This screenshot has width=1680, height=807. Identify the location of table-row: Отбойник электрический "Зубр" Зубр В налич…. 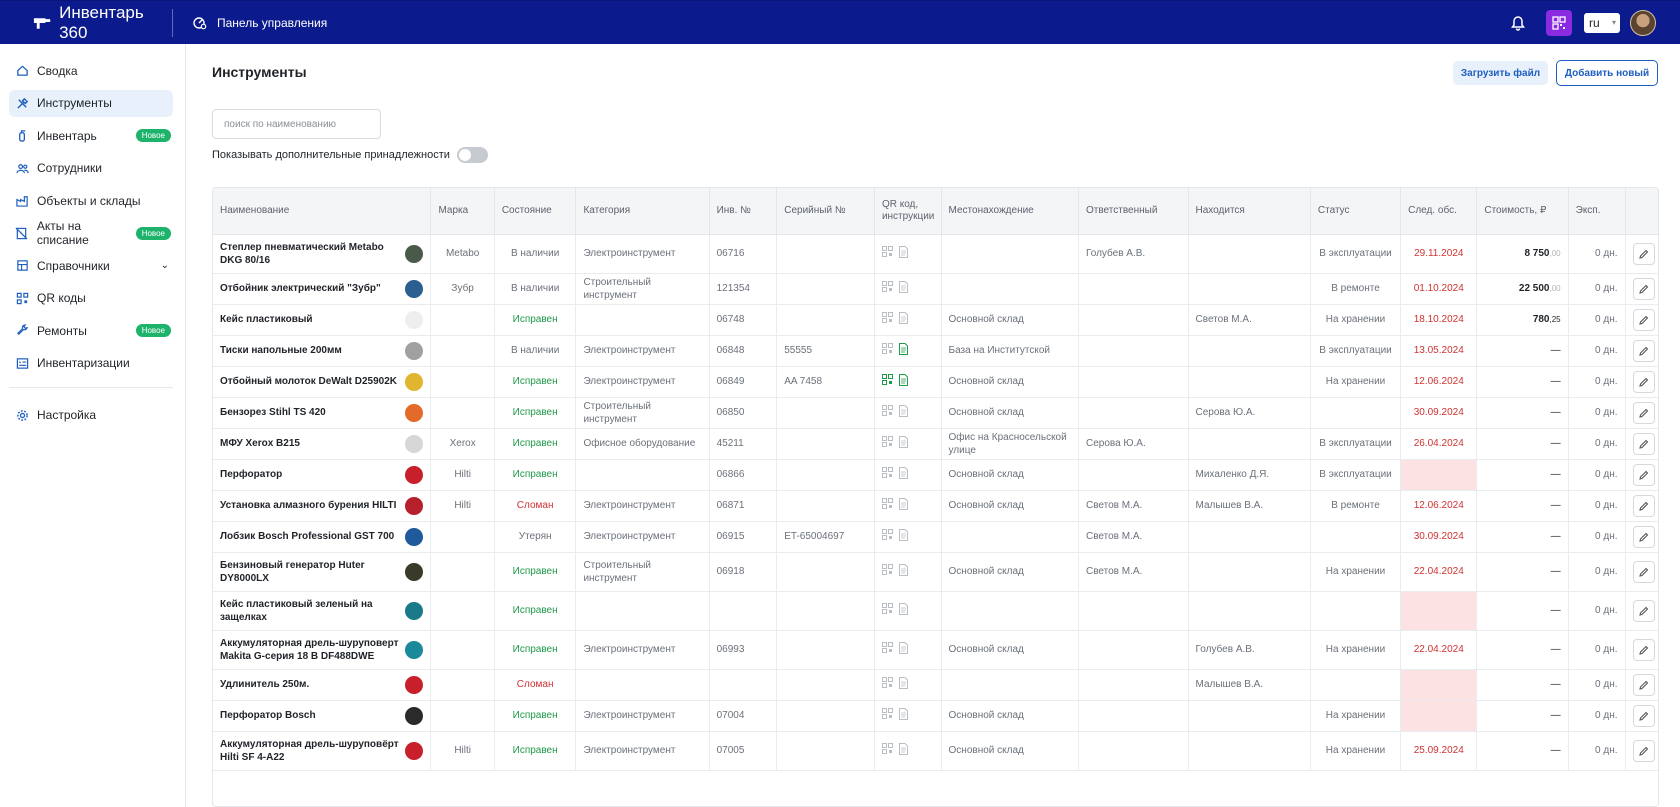
(935, 289).